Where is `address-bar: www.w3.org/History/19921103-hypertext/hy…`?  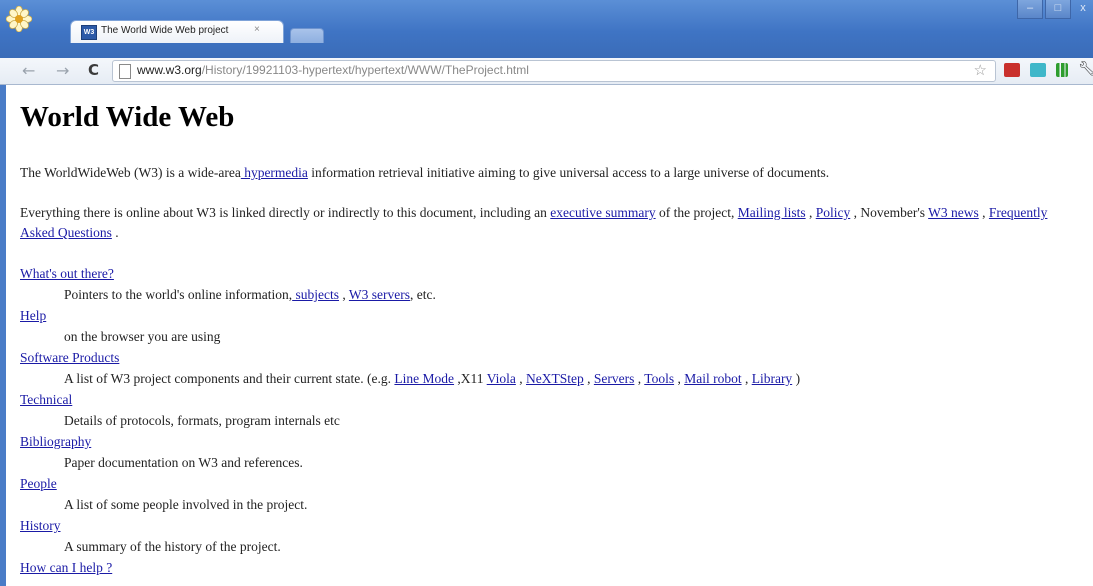
address-bar: www.w3.org/History/19921103-hypertext/hy… is located at coordinates (554, 71).